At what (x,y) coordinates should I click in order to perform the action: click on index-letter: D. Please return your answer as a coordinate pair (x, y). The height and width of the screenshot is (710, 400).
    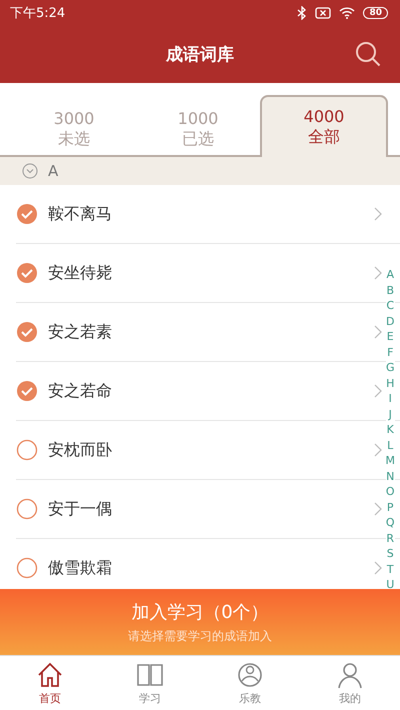
    Looking at the image, I should click on (390, 321).